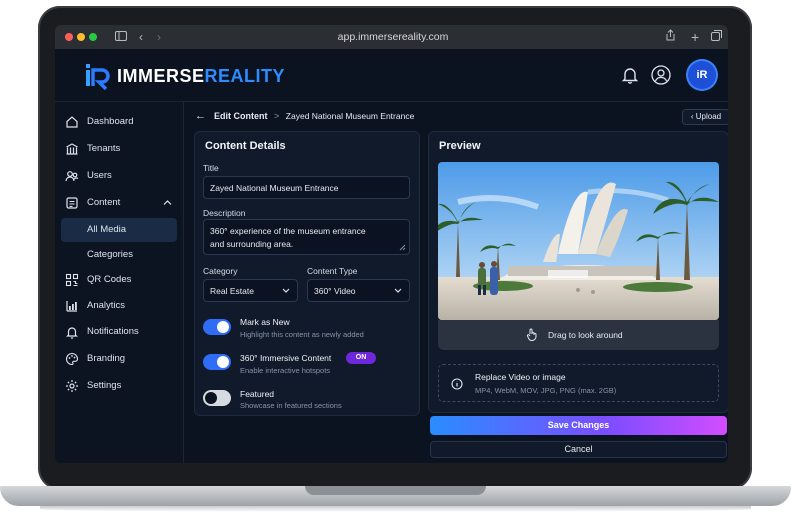 The width and height of the screenshot is (791, 521). I want to click on content-icon, so click(72, 203).